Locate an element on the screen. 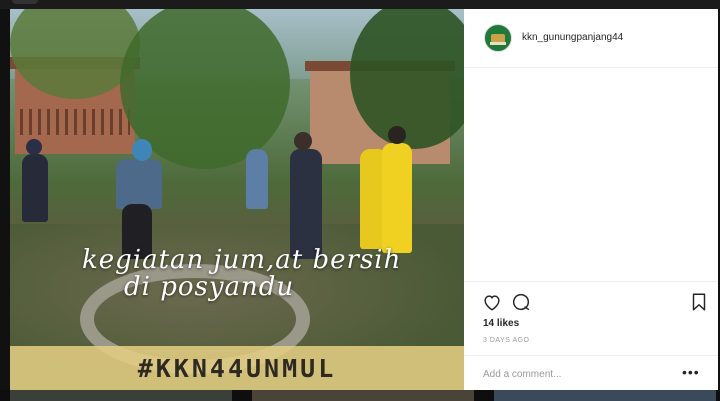 The height and width of the screenshot is (401, 720). avatar is located at coordinates (498, 38).